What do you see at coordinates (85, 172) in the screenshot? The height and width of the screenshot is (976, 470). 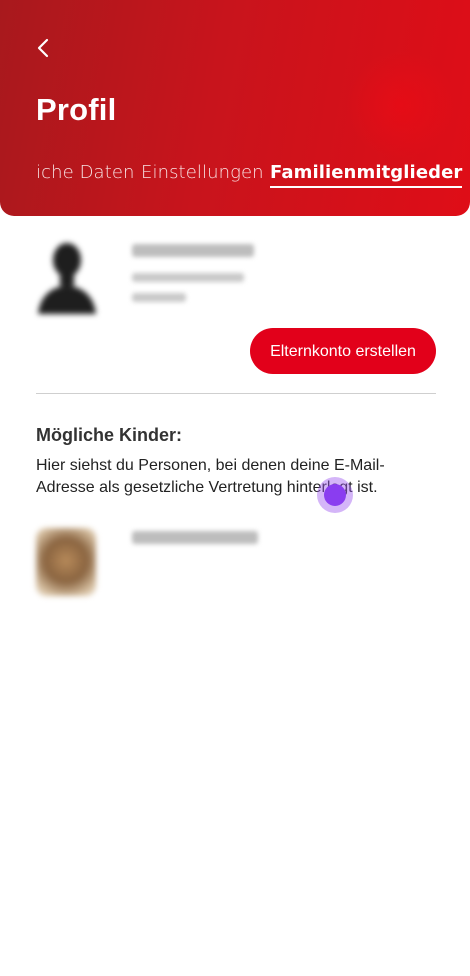 I see `tab-personal-data: iche Daten` at bounding box center [85, 172].